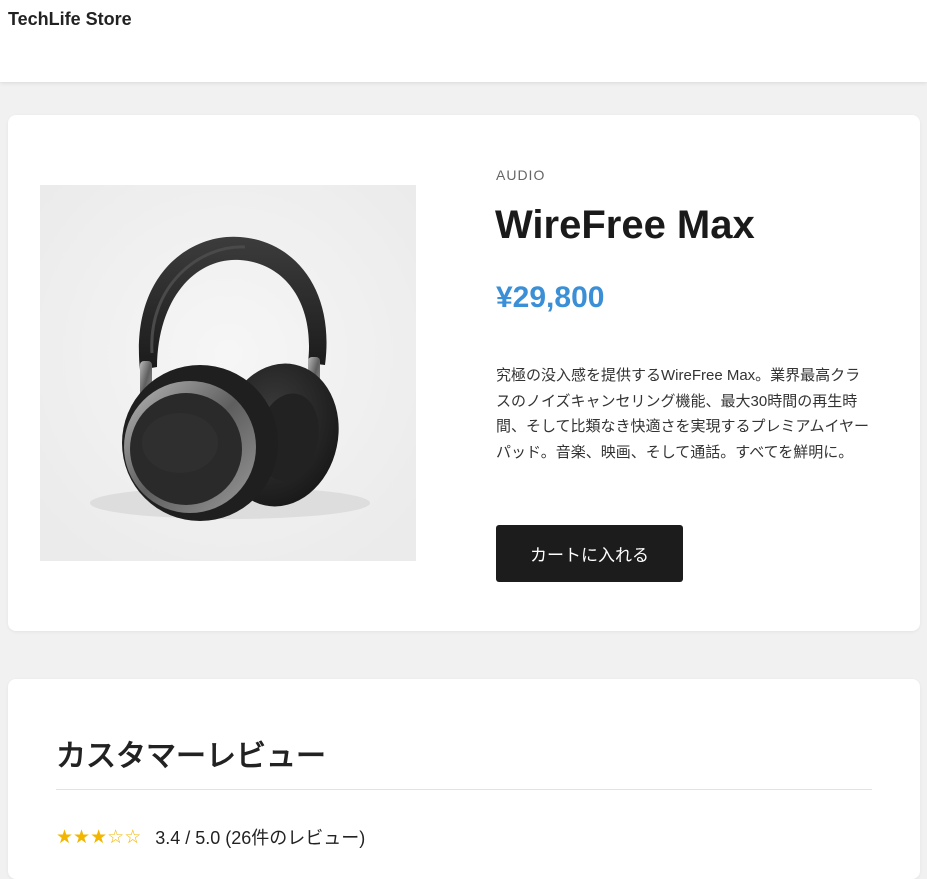  What do you see at coordinates (191, 756) in the screenshot?
I see `reviews-heading: カスタマーレビュー` at bounding box center [191, 756].